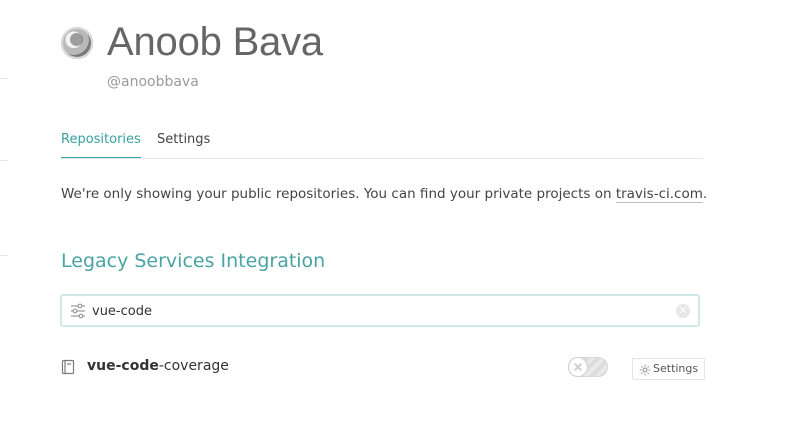 The image size is (806, 422). I want to click on repo-row: vue-code-coverage Settings, so click(383, 368).